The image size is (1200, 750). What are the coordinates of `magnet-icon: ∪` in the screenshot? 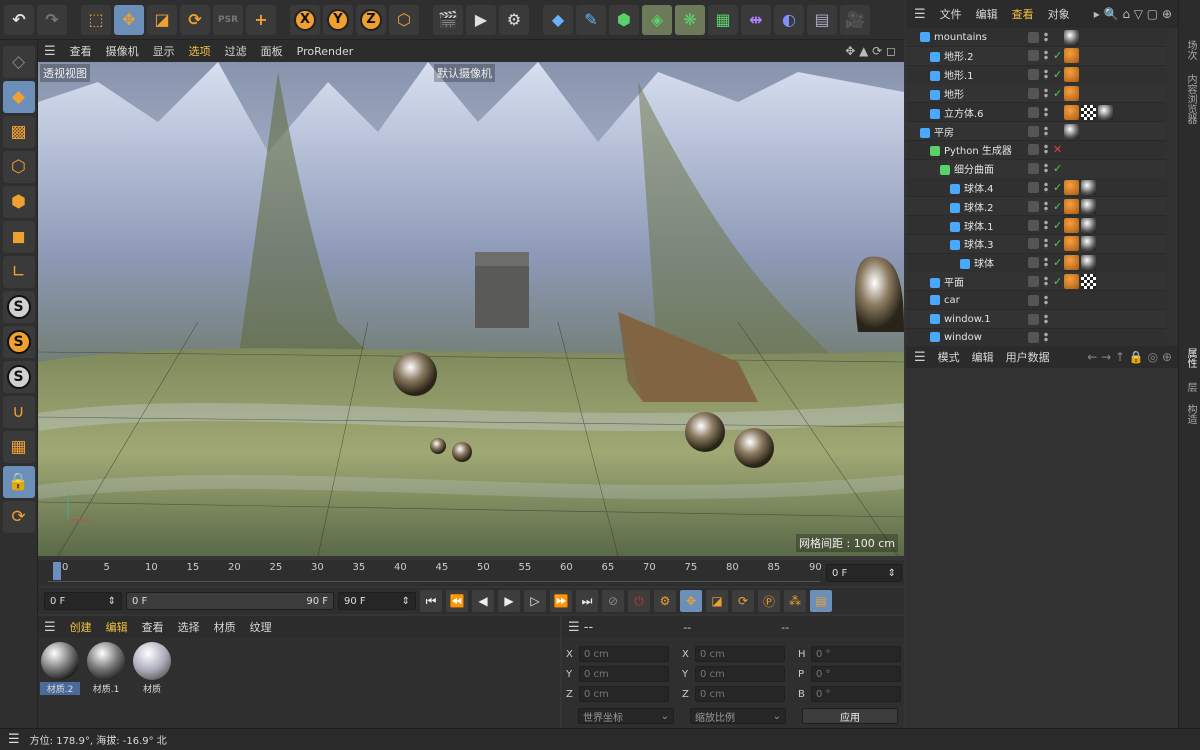 It's located at (18, 412).